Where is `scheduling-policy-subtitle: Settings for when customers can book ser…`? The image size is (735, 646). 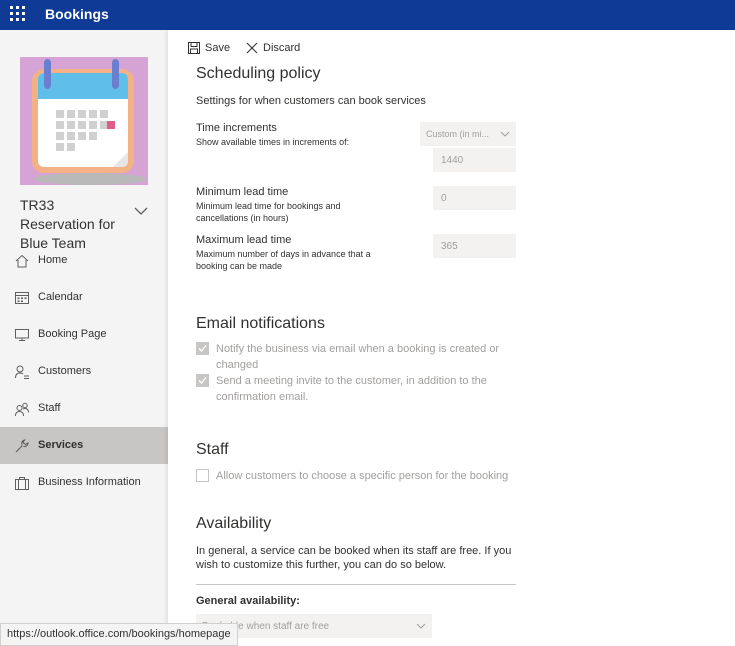 scheduling-policy-subtitle: Settings for when customers can book ser… is located at coordinates (311, 101).